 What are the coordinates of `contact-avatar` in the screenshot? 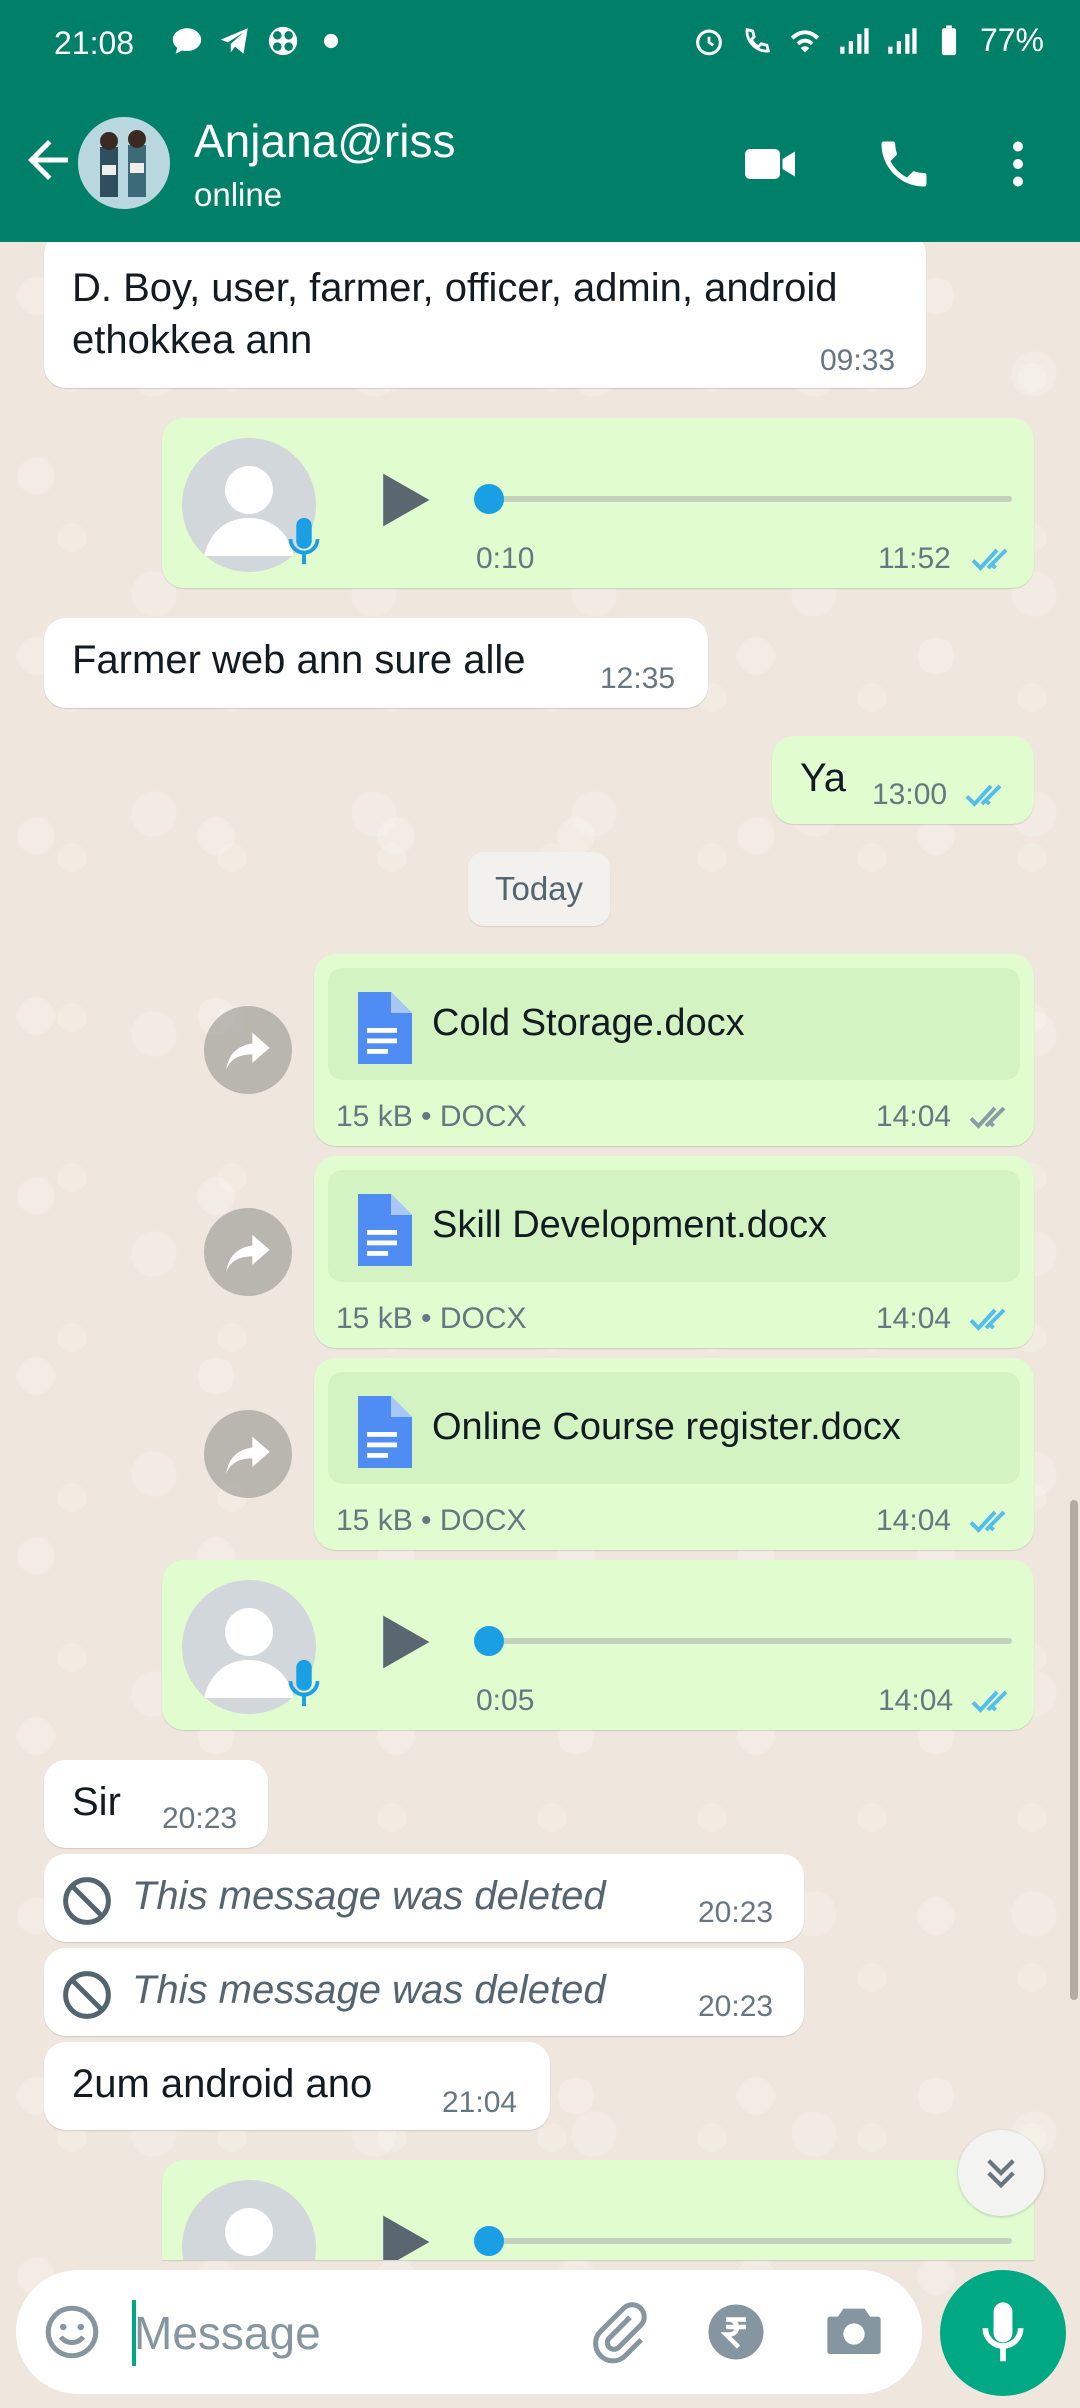 It's located at (124, 163).